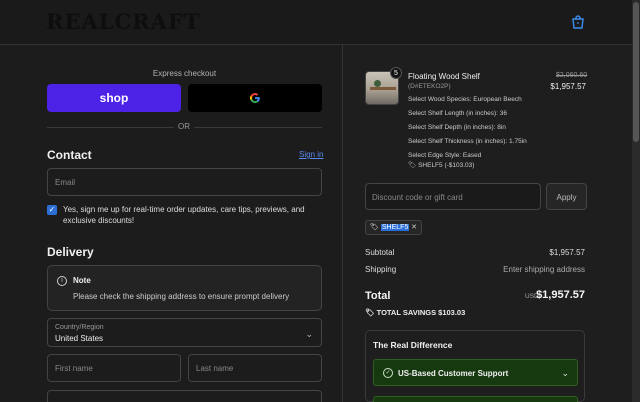 This screenshot has height=402, width=640. What do you see at coordinates (421, 312) in the screenshot?
I see `total-savings-text: TOTAL SAVINGS $103.03` at bounding box center [421, 312].